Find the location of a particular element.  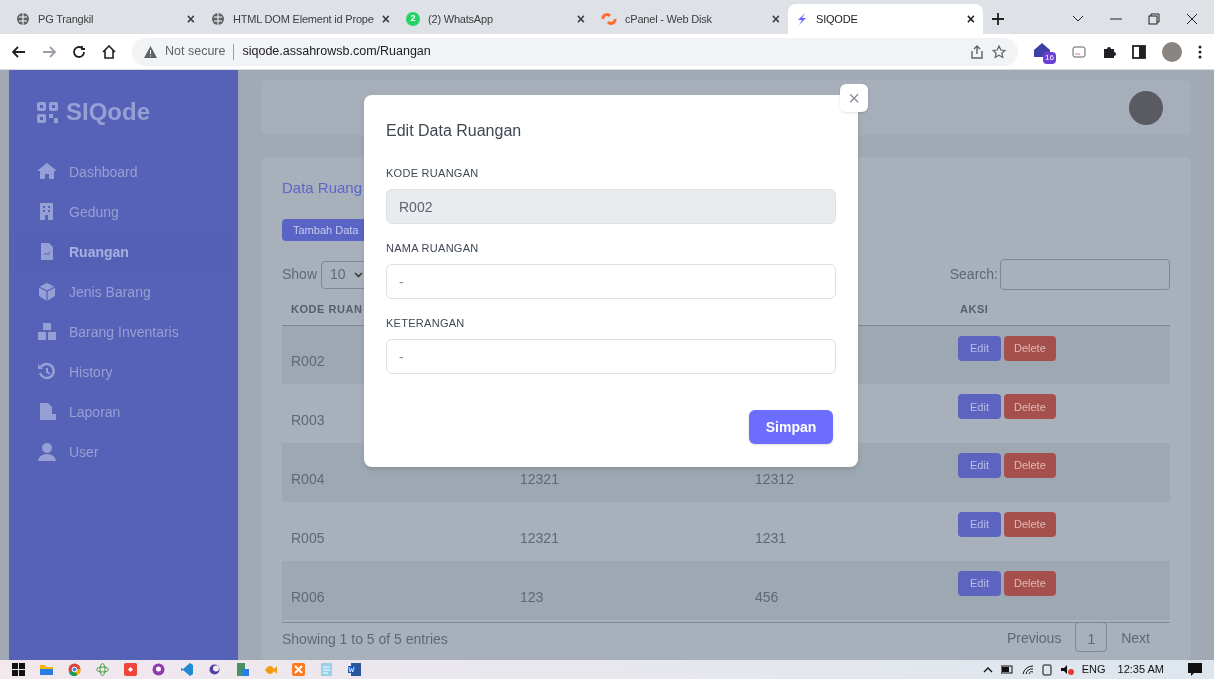

cube-icon is located at coordinates (47, 292).